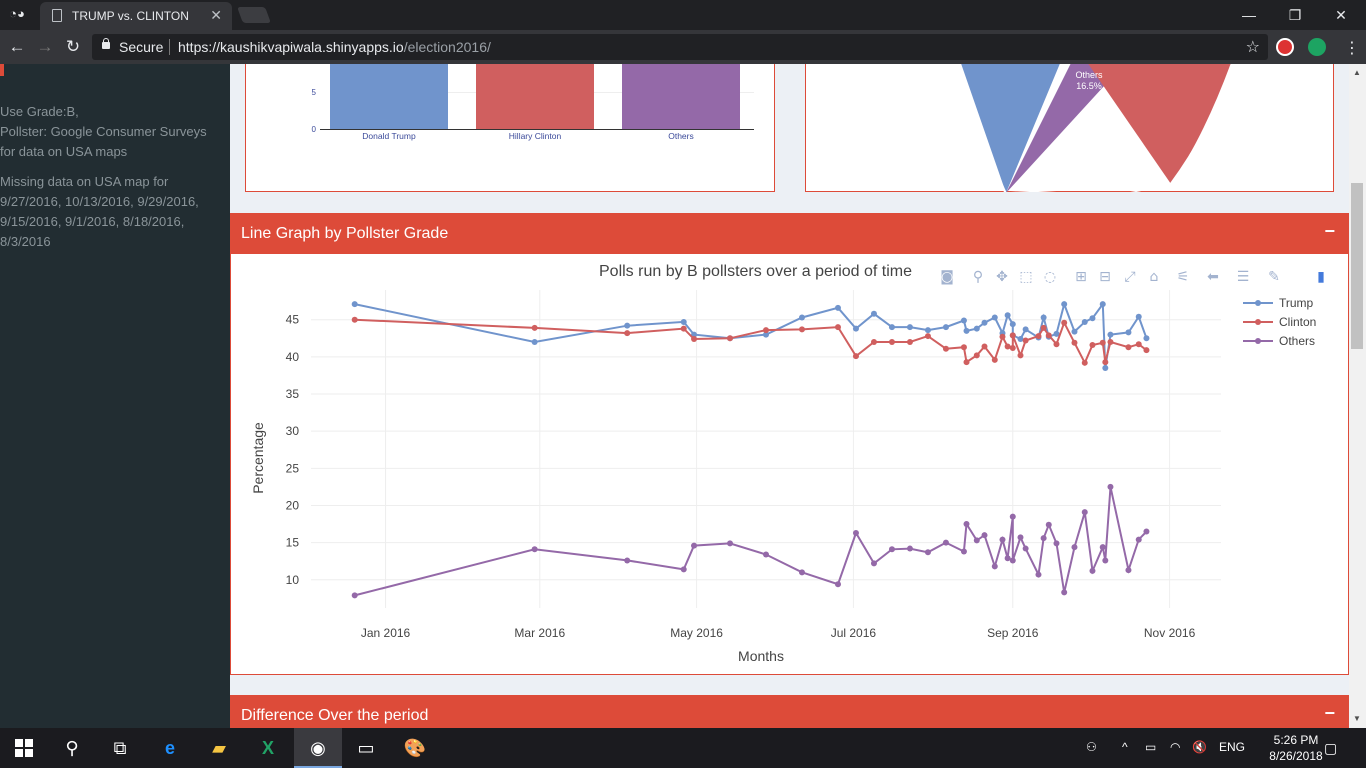 This screenshot has height=768, width=1366. Describe the element at coordinates (978, 277) in the screenshot. I see `zoom-icon: ⚲` at that location.